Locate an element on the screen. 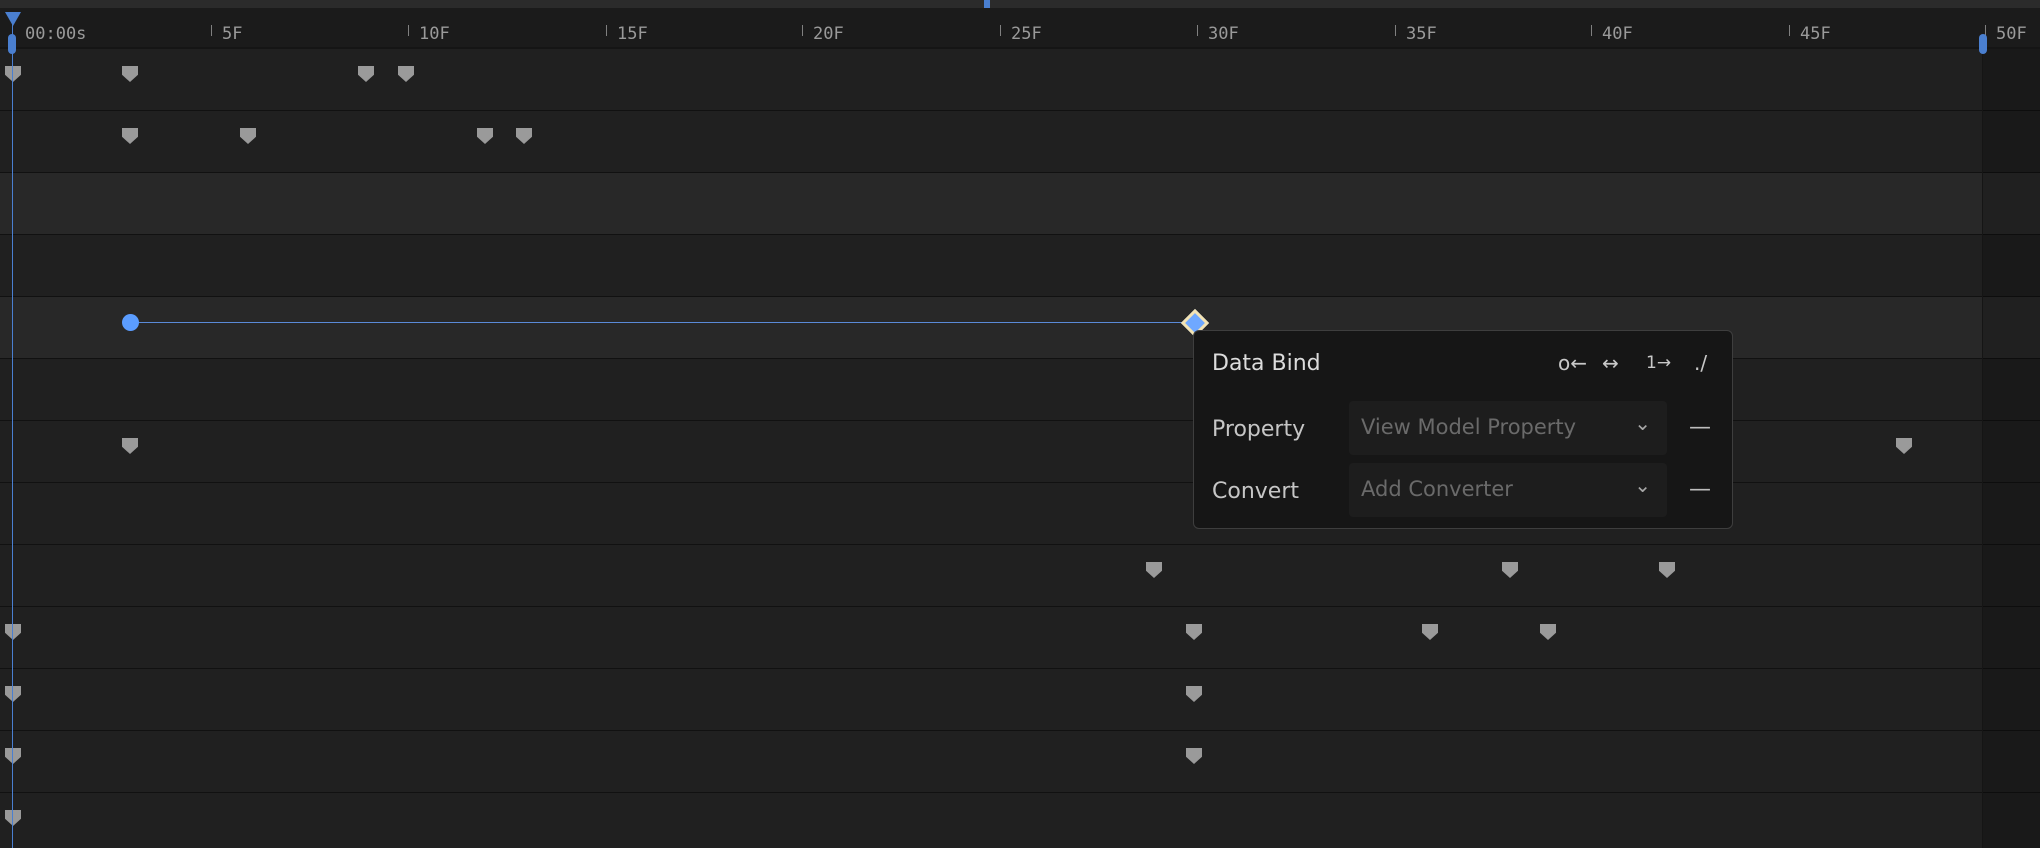 Image resolution: width=2040 pixels, height=848 pixels. property-label: Property is located at coordinates (1259, 429).